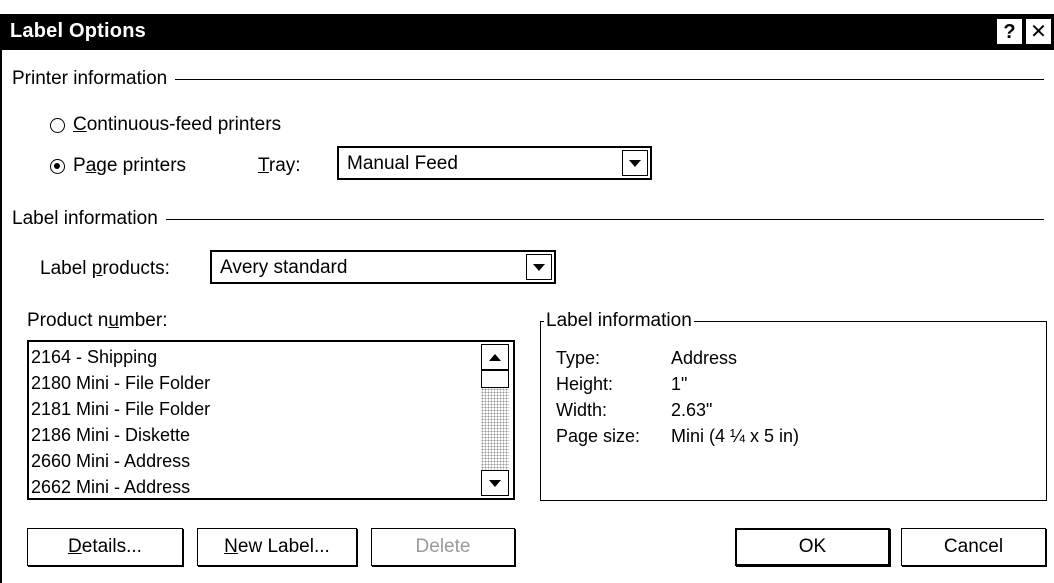 The width and height of the screenshot is (1054, 583). I want to click on label-information-legend: Label information, so click(619, 321).